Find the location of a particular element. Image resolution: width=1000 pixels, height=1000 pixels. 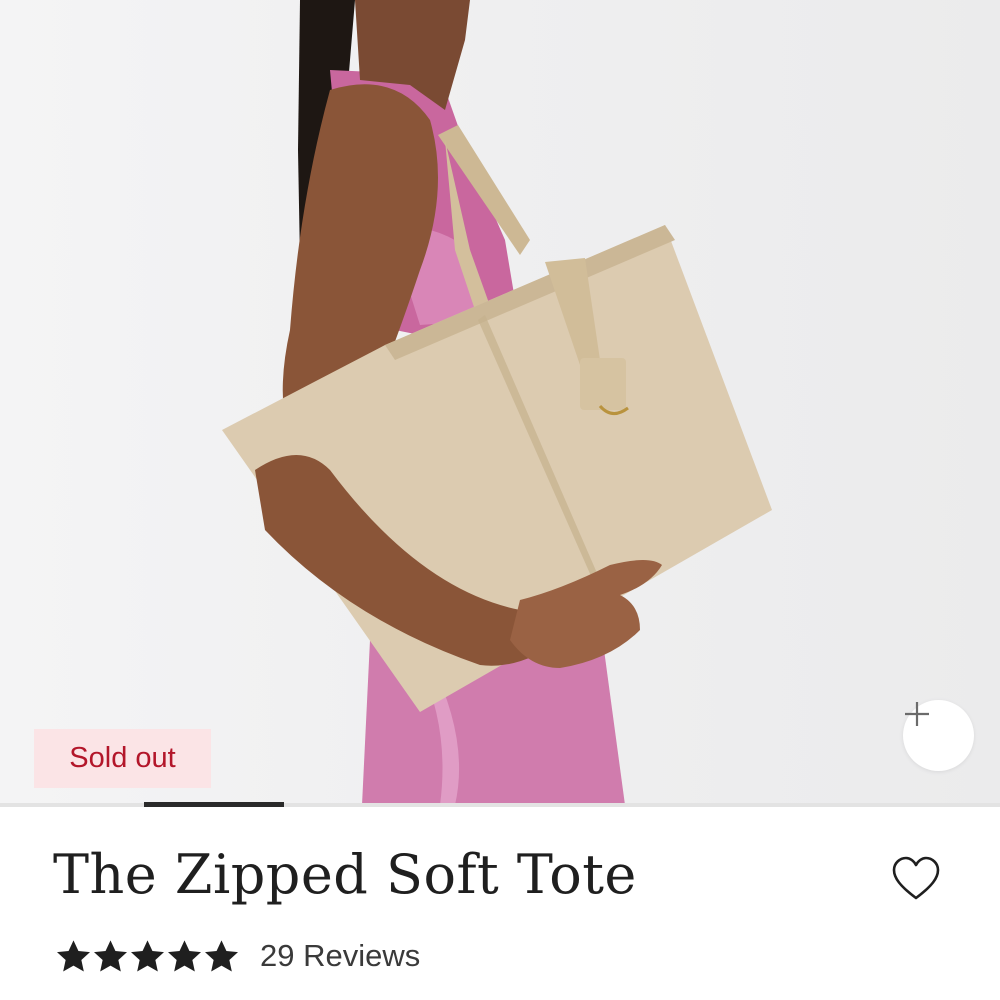

sold-out-label: Sold out is located at coordinates (122, 758).